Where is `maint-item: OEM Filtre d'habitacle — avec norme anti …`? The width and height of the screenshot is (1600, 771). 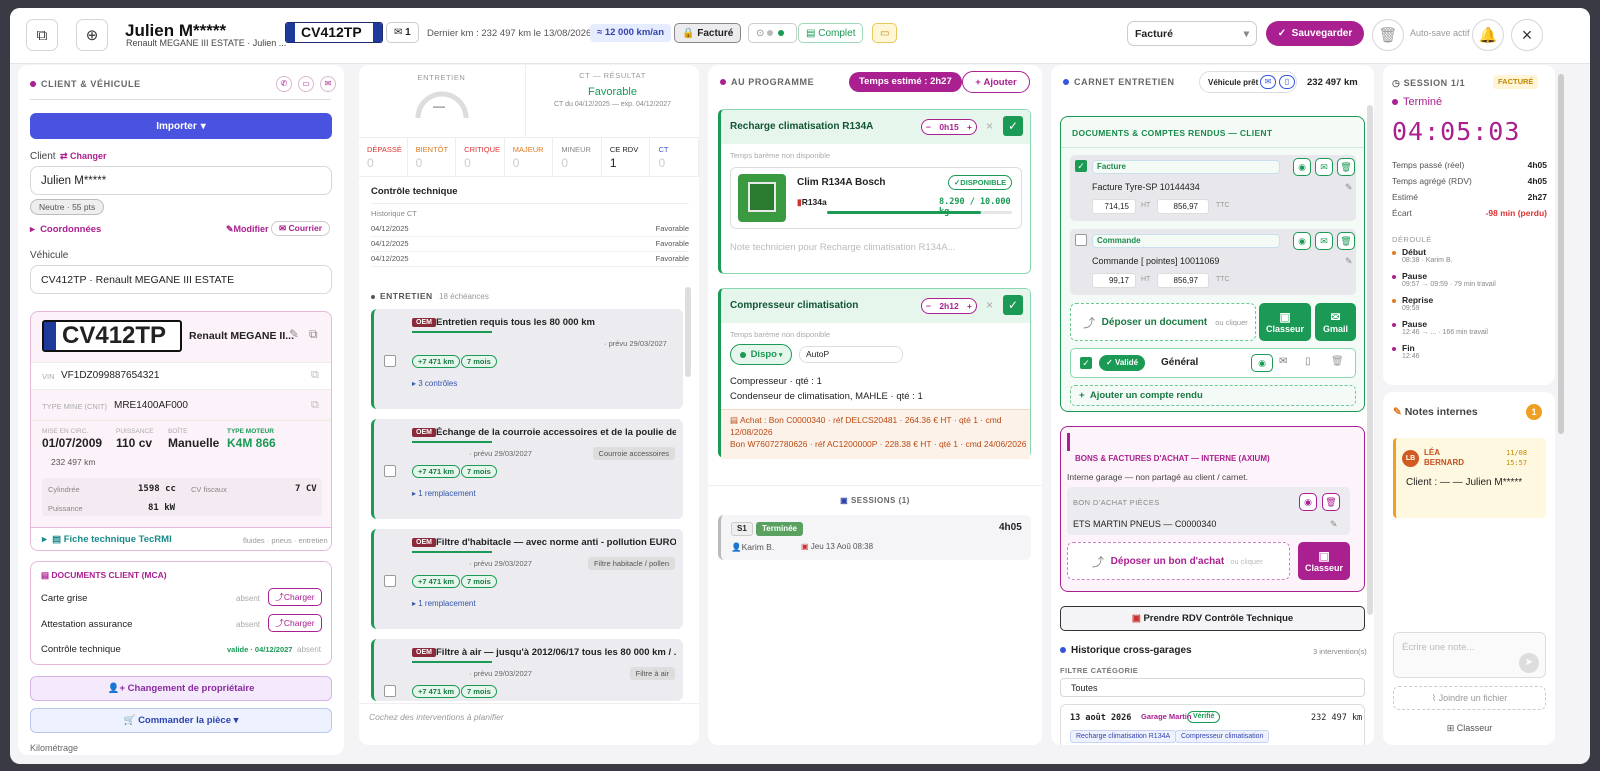 maint-item: OEM Filtre d'habitacle — avec norme anti … is located at coordinates (527, 579).